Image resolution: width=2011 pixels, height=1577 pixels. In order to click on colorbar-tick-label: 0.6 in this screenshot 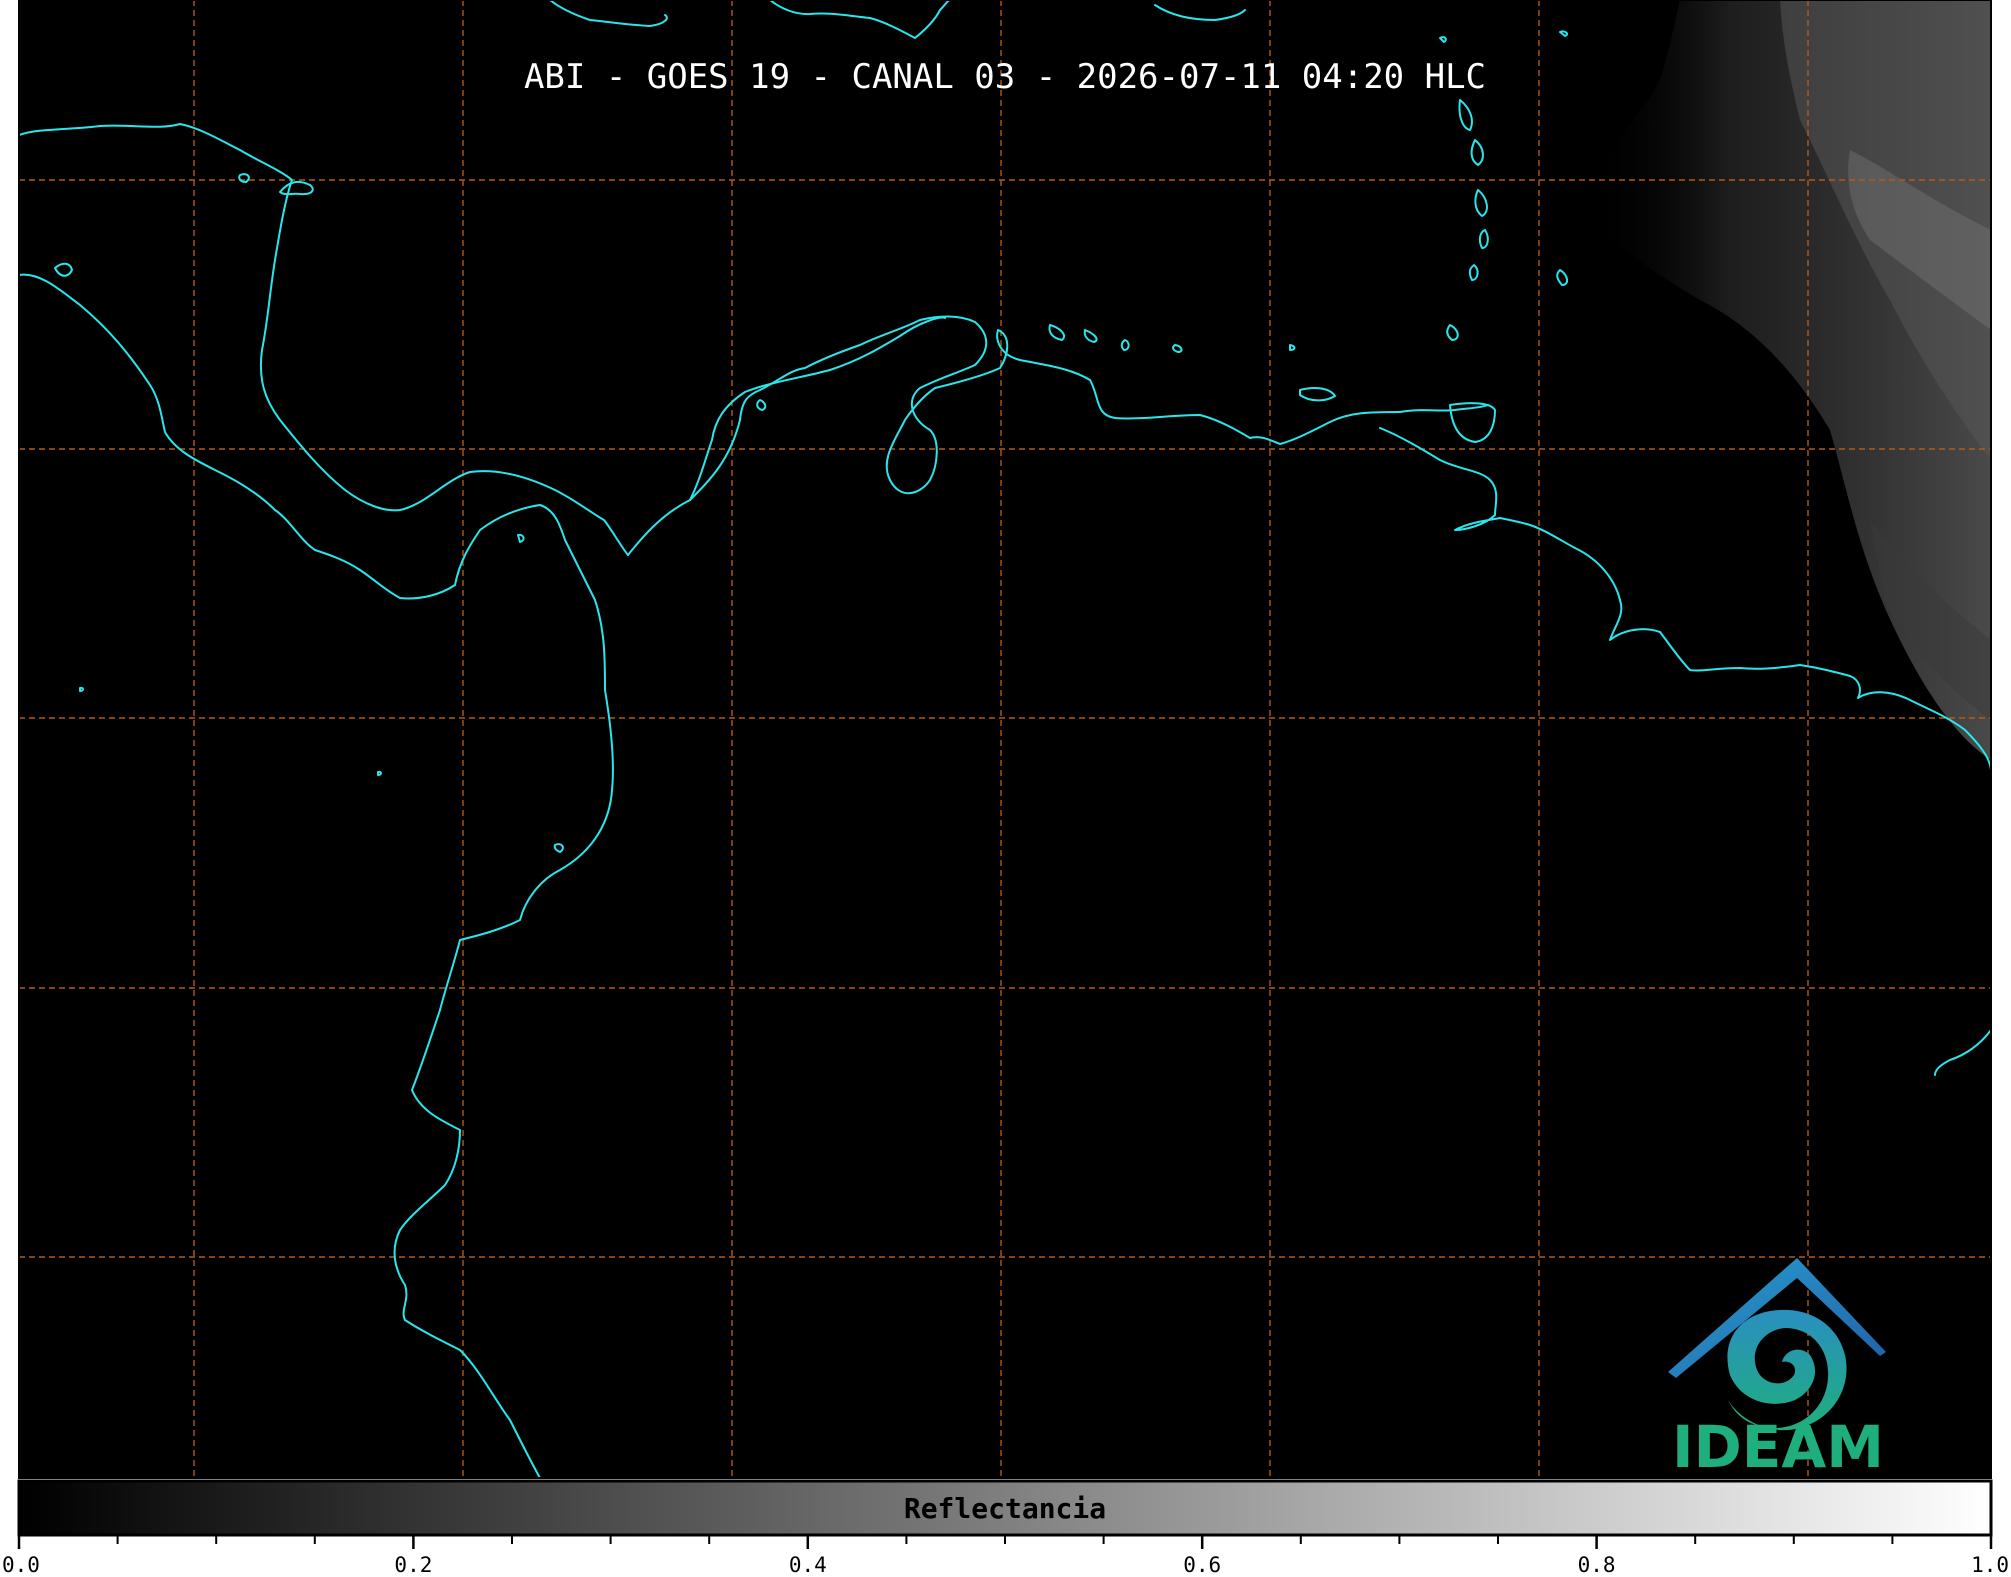, I will do `click(1202, 1565)`.